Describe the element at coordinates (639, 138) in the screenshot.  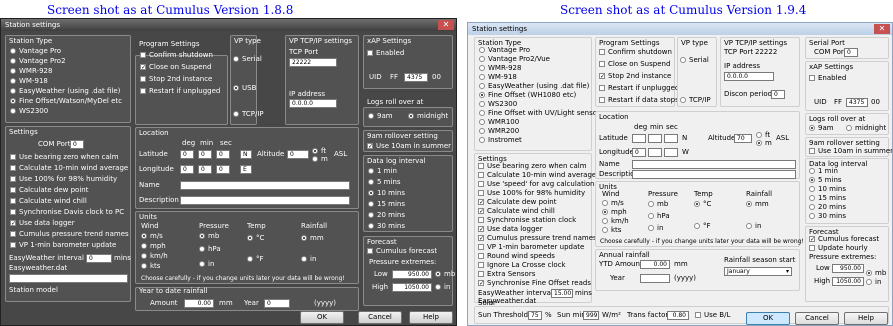
I see `lat-deg-input` at that location.